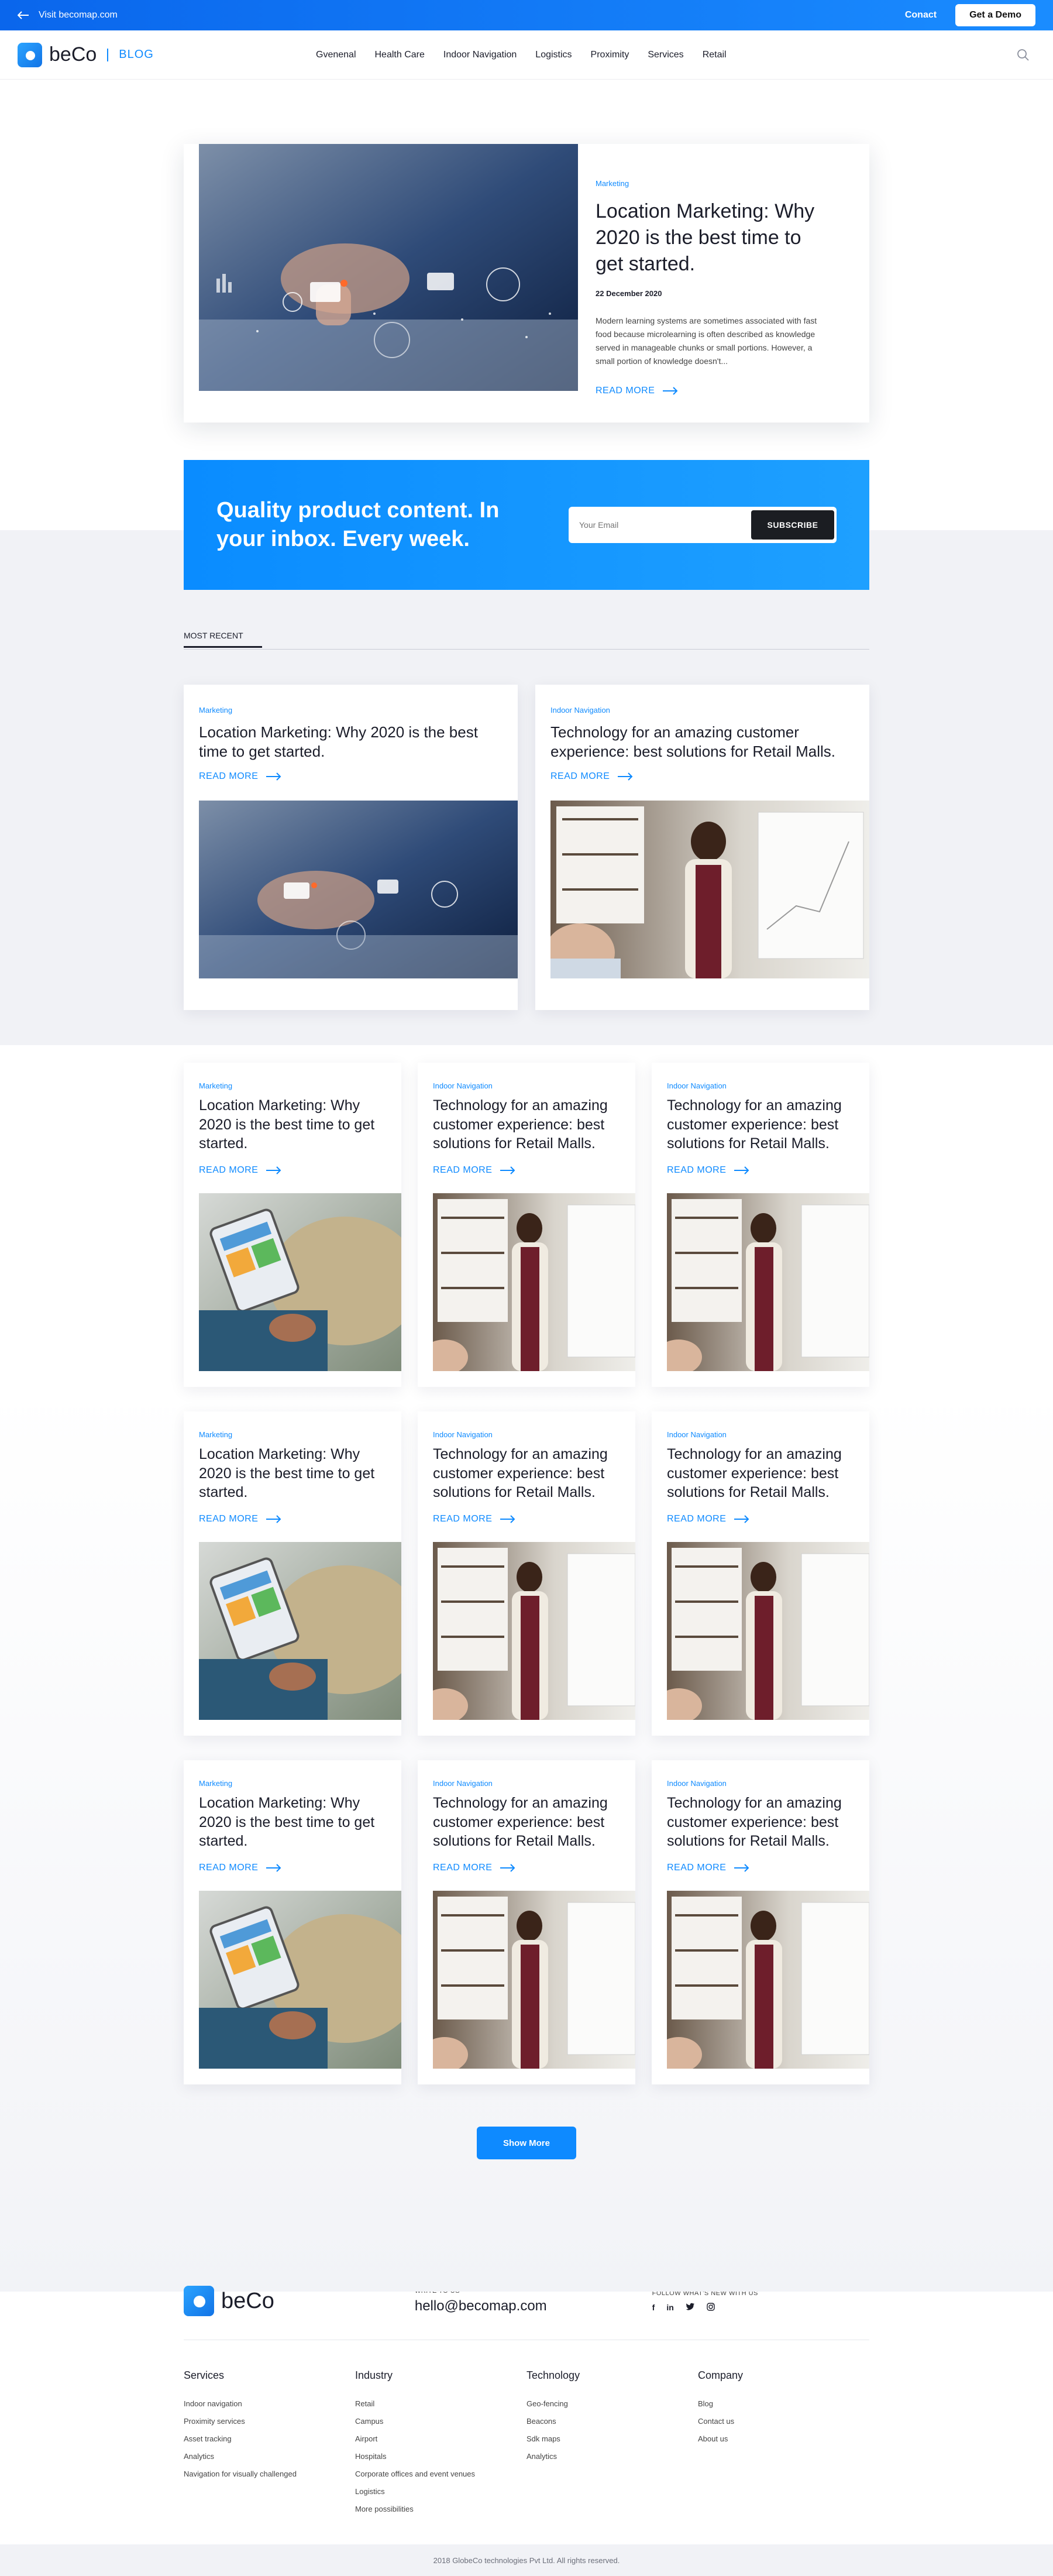 This screenshot has height=2576, width=1053. I want to click on footer-link: Geo-fencing, so click(612, 2404).